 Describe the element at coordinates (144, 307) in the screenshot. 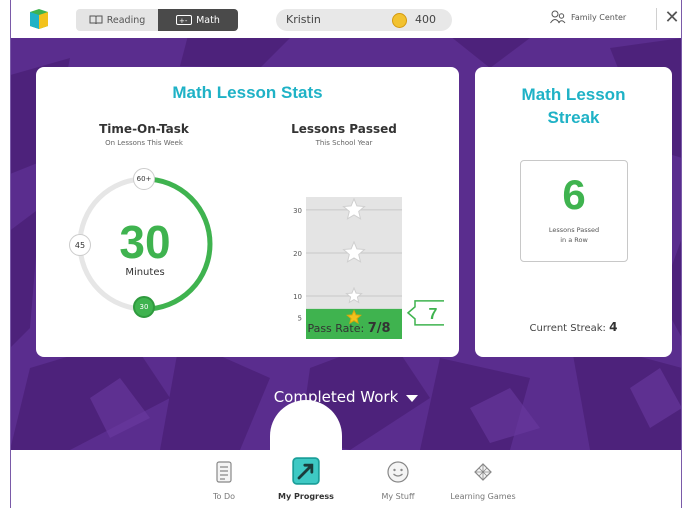

I see `ring-badge-30: 30` at that location.